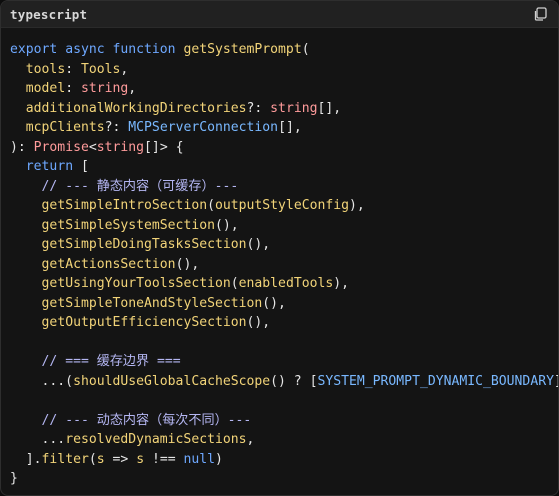 This screenshot has height=496, width=559. I want to click on code-line: ].filter(s => s !== null), so click(284, 460).